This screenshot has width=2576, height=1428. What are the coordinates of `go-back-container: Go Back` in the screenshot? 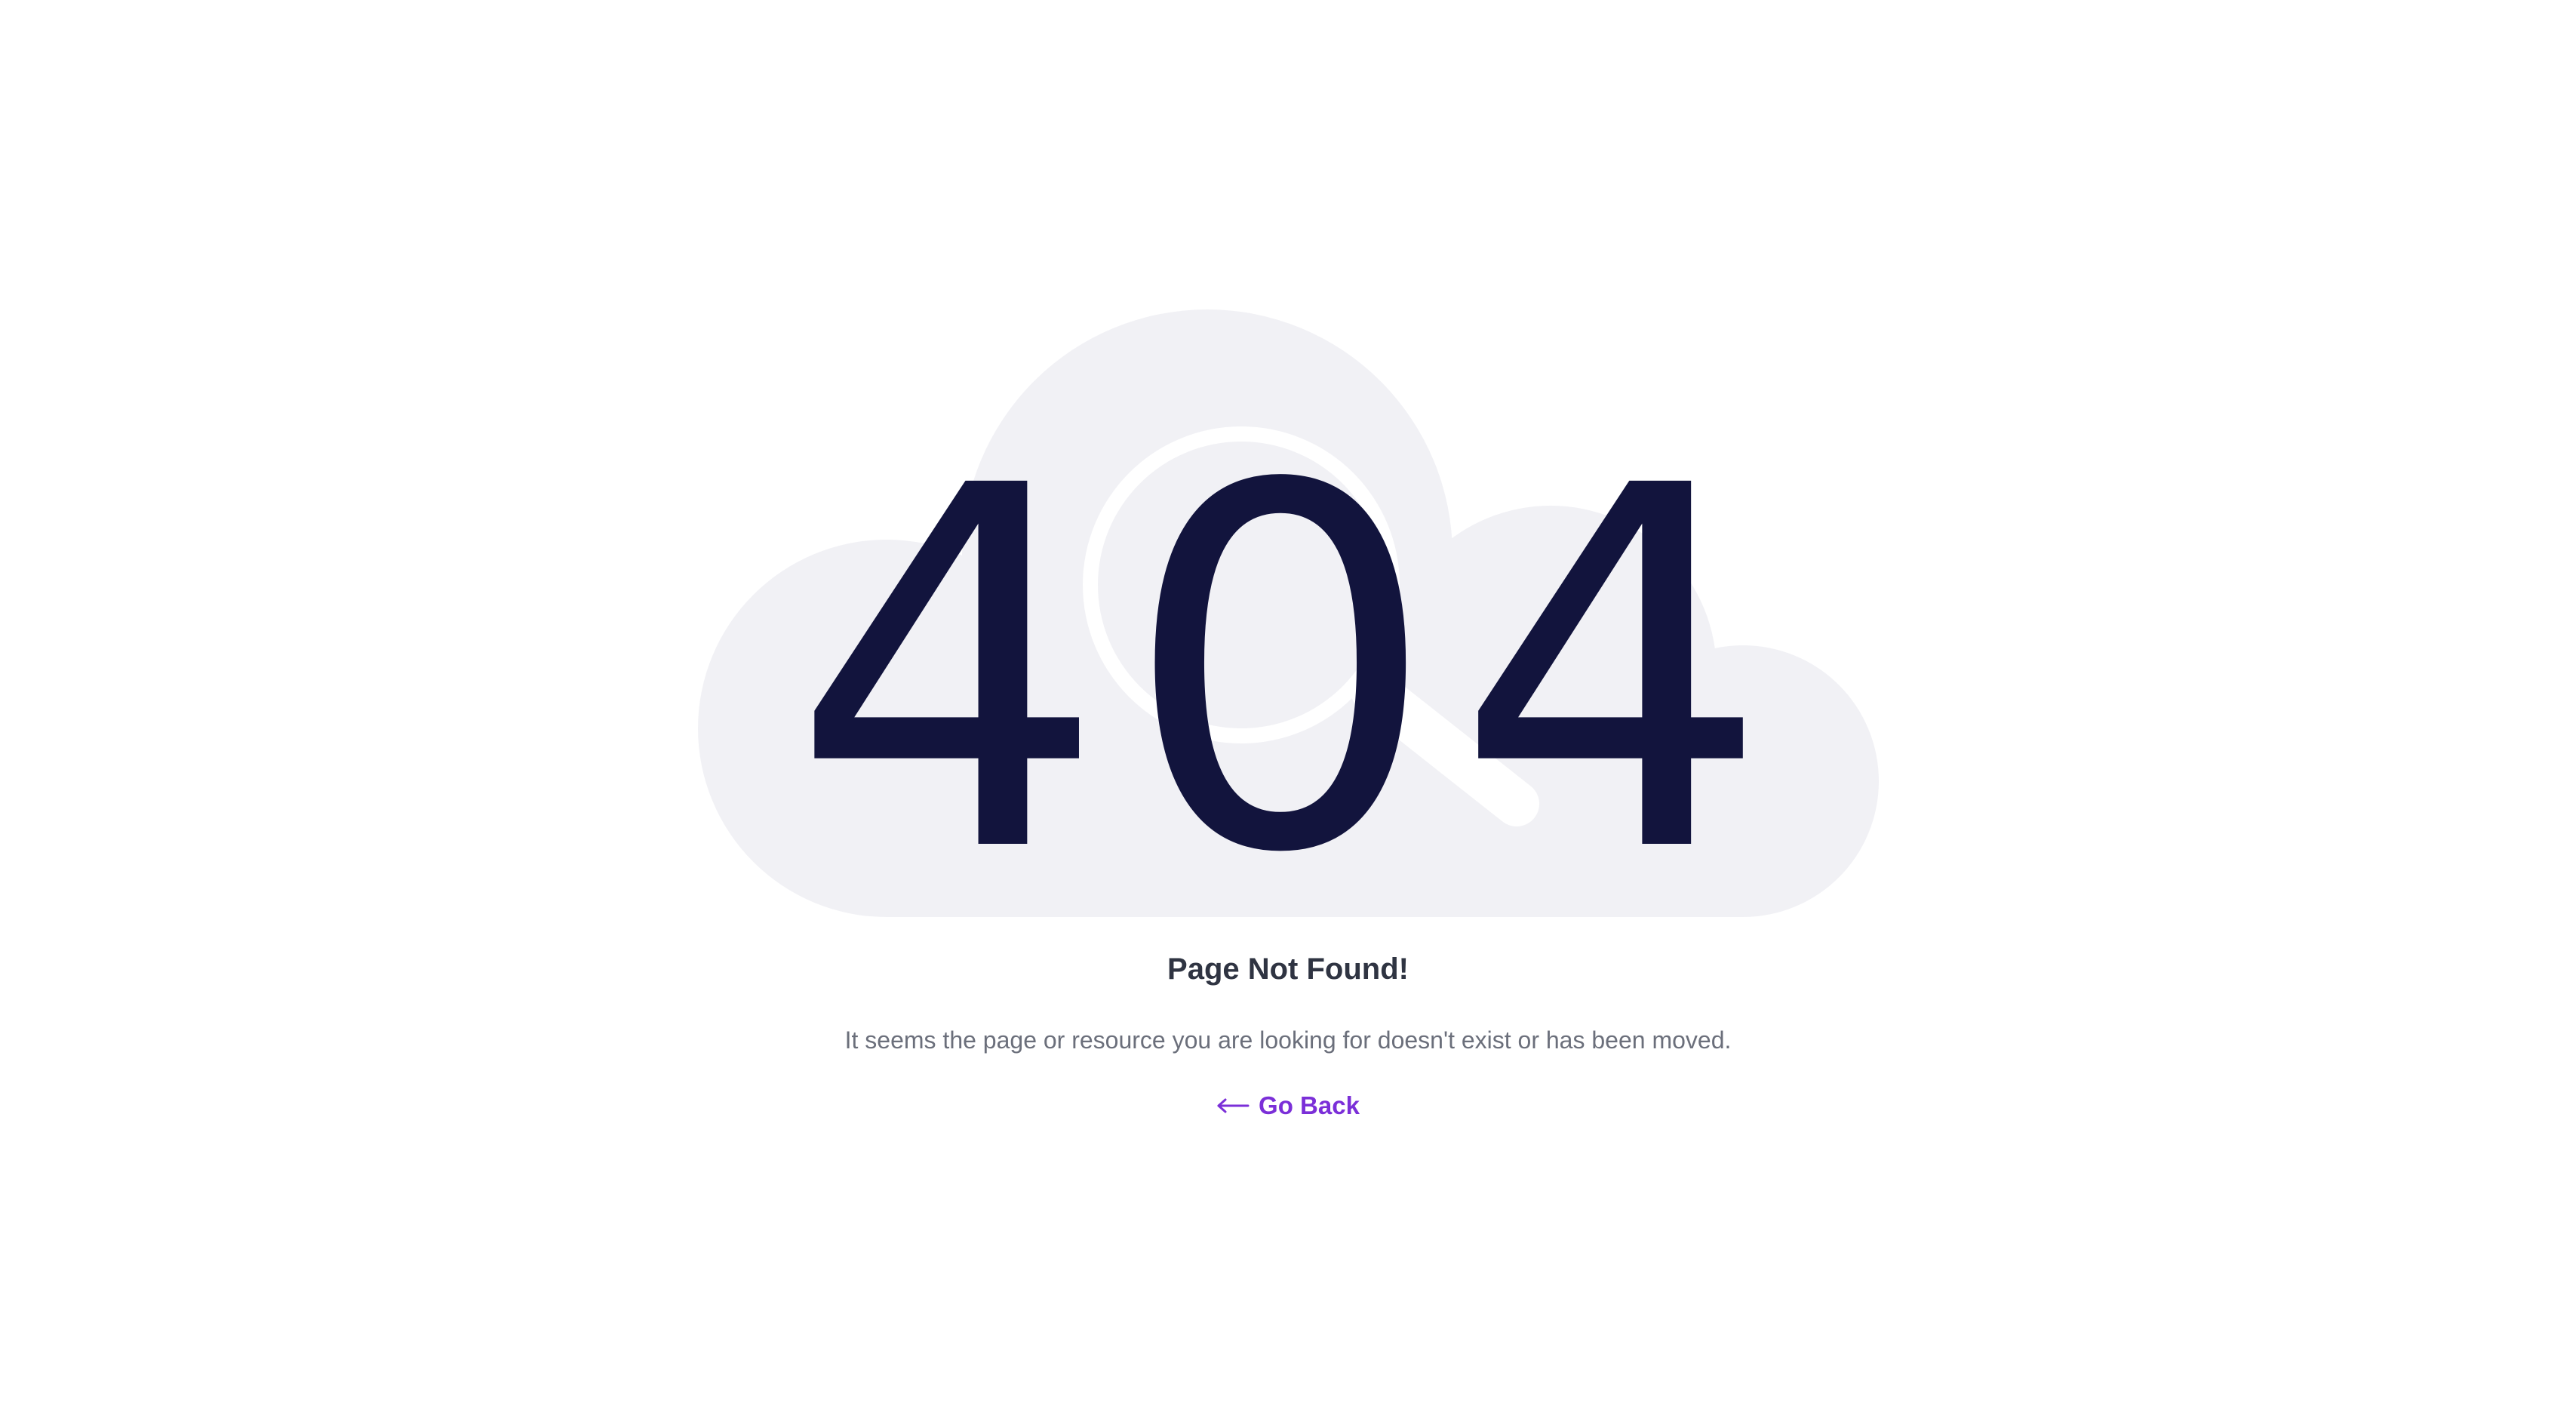 It's located at (1288, 1105).